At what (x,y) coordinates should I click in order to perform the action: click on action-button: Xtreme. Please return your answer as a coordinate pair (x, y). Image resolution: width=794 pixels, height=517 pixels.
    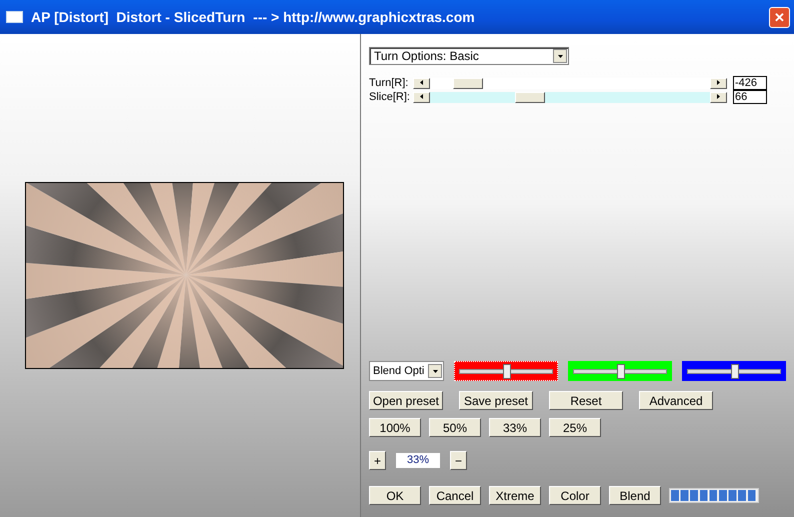
    Looking at the image, I should click on (515, 495).